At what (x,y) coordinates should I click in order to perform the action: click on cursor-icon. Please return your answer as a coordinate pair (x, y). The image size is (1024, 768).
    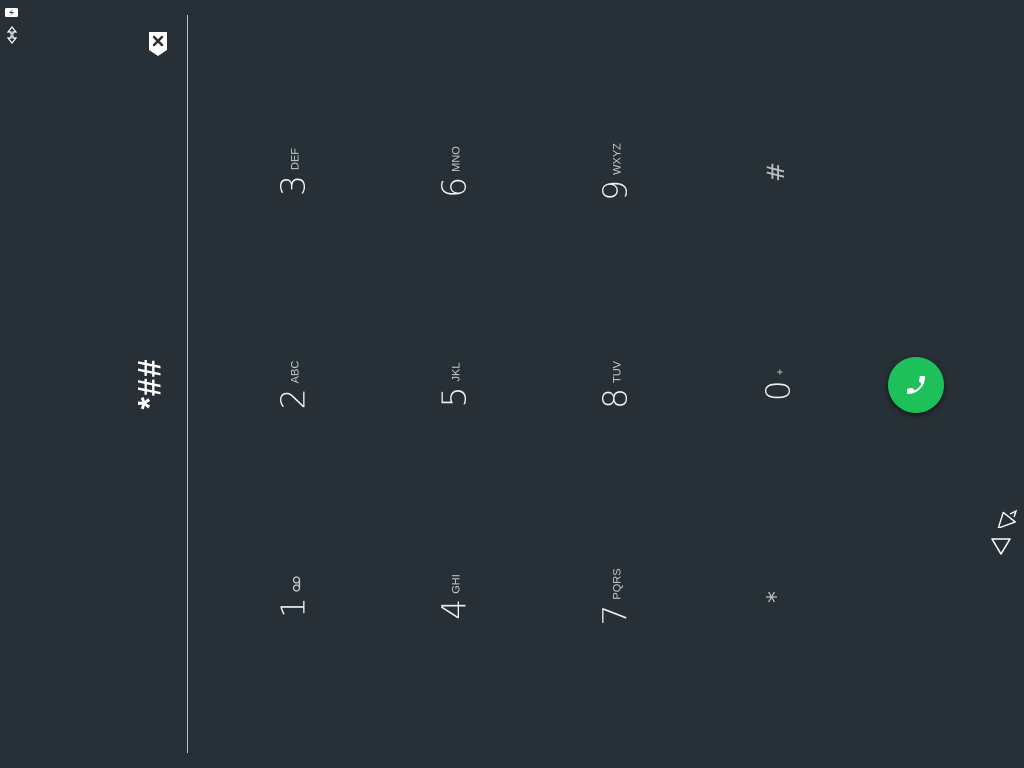
    Looking at the image, I should click on (1006, 518).